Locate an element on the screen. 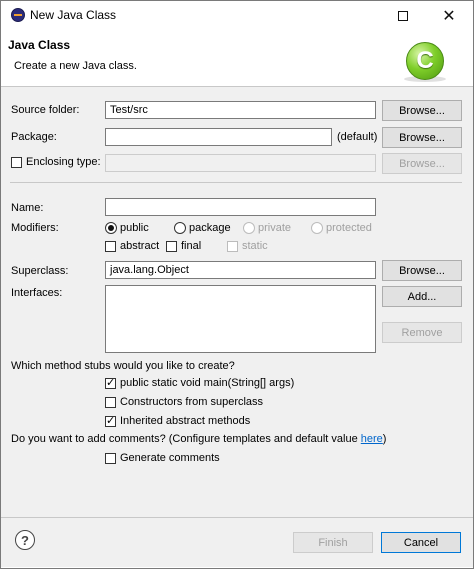 This screenshot has width=474, height=569. modifier-private-radio is located at coordinates (249, 228).